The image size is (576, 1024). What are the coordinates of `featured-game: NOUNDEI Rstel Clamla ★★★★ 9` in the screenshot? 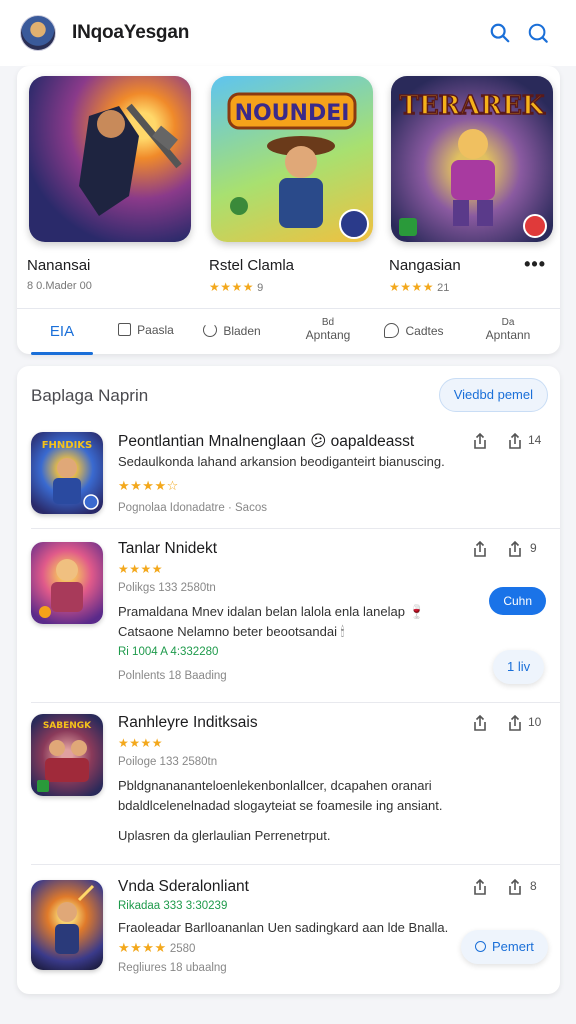 It's located at (291, 185).